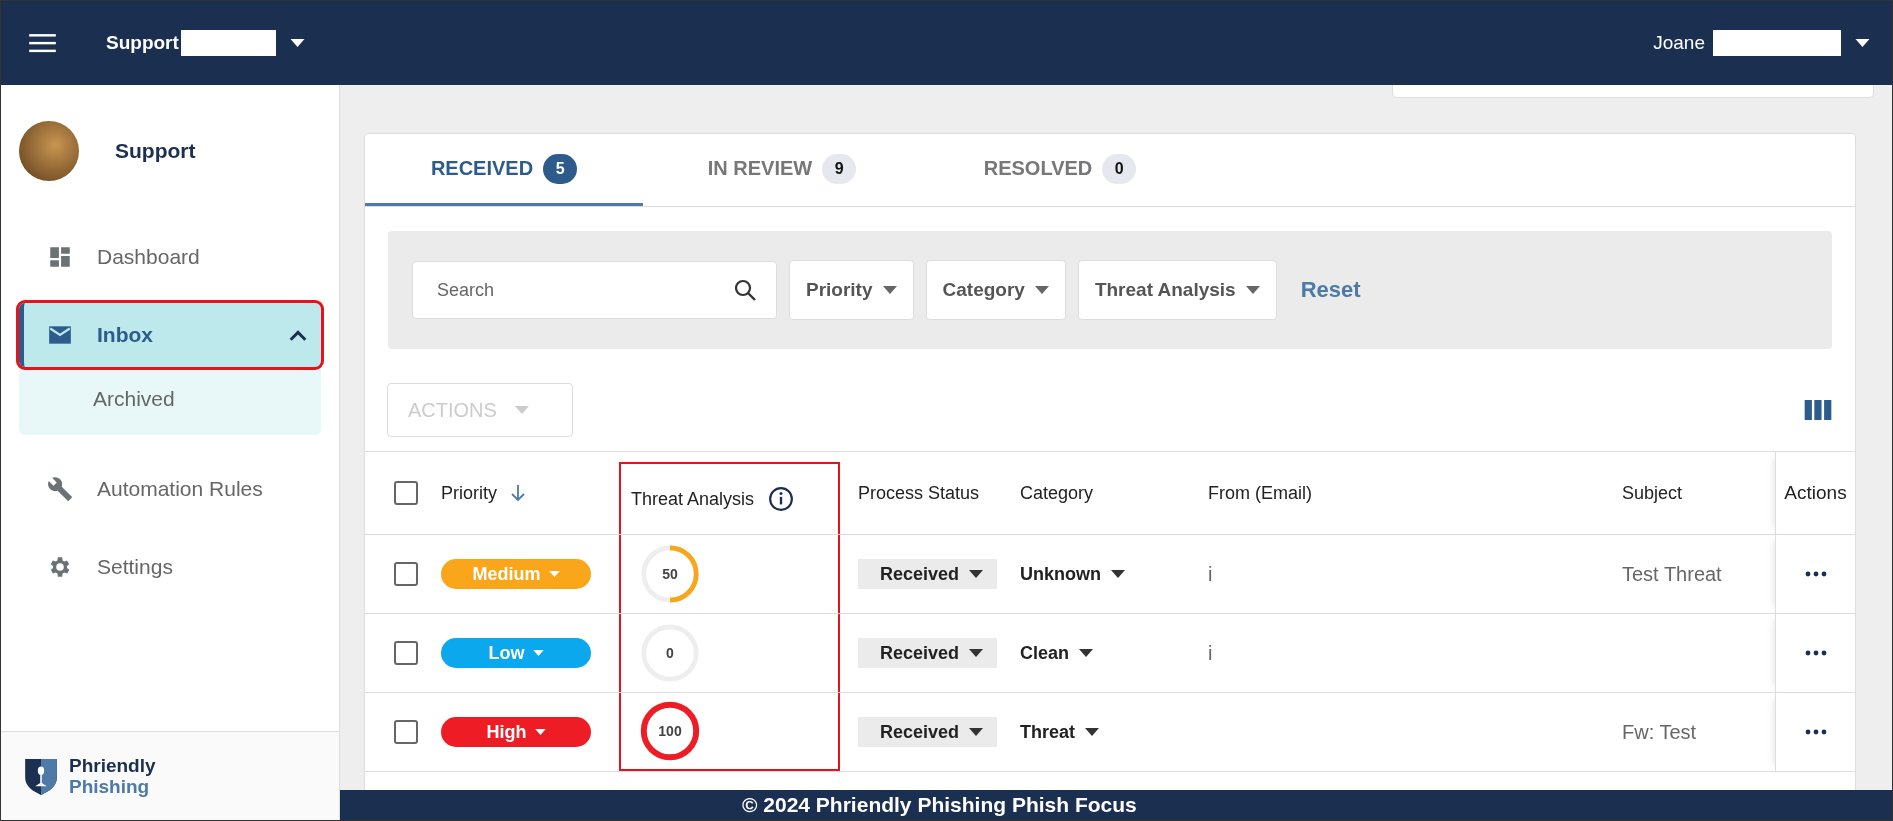 Image resolution: width=1893 pixels, height=821 pixels. Describe the element at coordinates (1177, 290) in the screenshot. I see `filter-dropdown: Threat Analysis` at that location.